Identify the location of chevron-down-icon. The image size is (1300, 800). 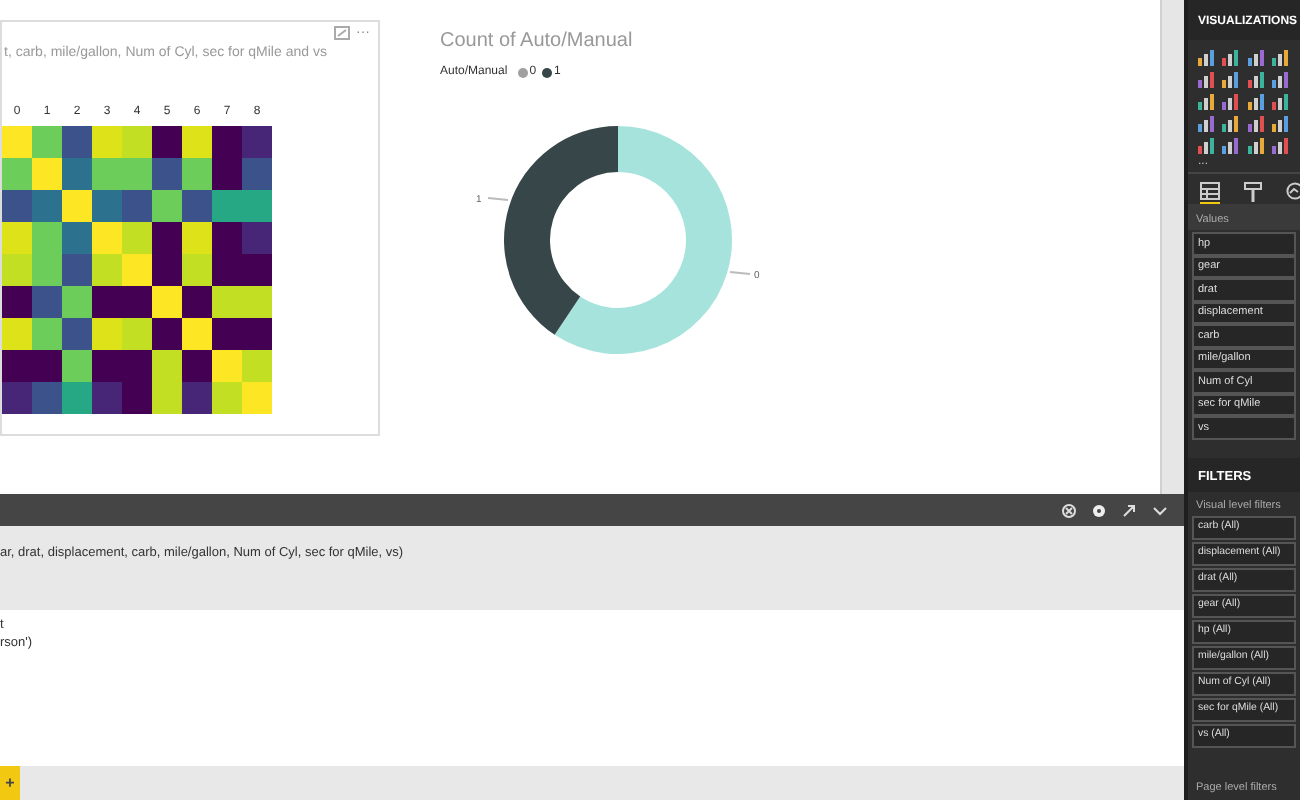
(1160, 510).